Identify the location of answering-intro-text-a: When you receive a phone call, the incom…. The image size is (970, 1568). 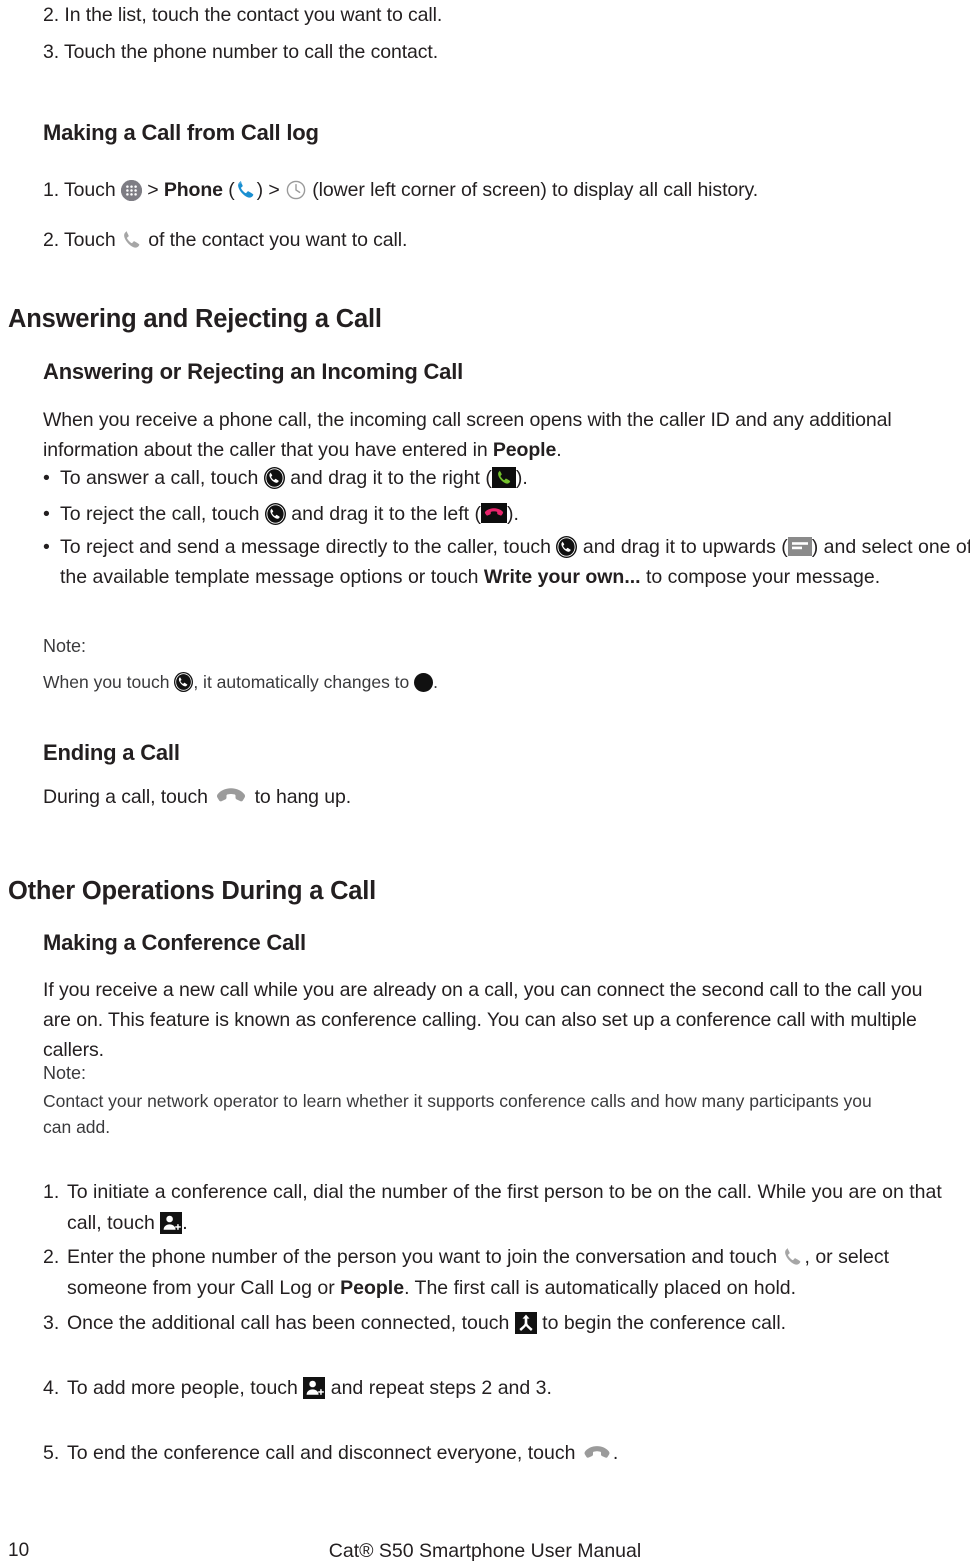
(467, 435).